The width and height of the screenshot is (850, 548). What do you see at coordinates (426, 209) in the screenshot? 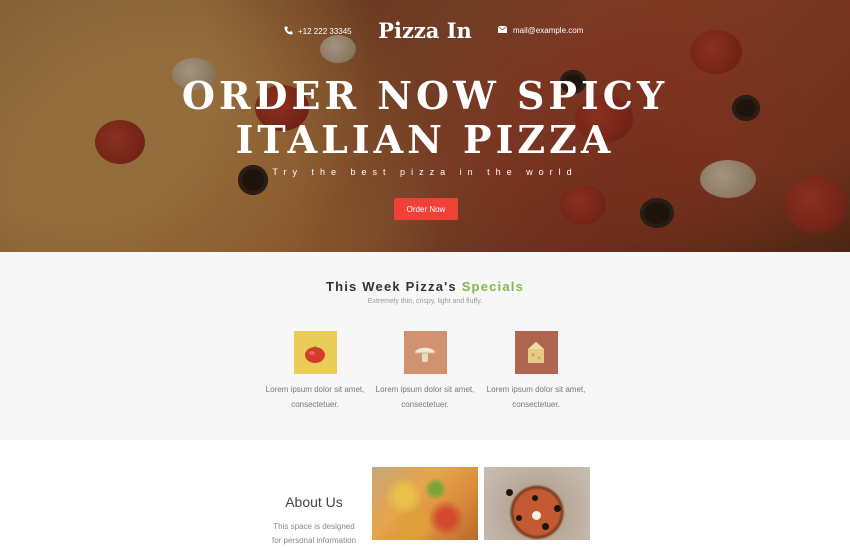
I see `order-now-button: Order Now` at bounding box center [426, 209].